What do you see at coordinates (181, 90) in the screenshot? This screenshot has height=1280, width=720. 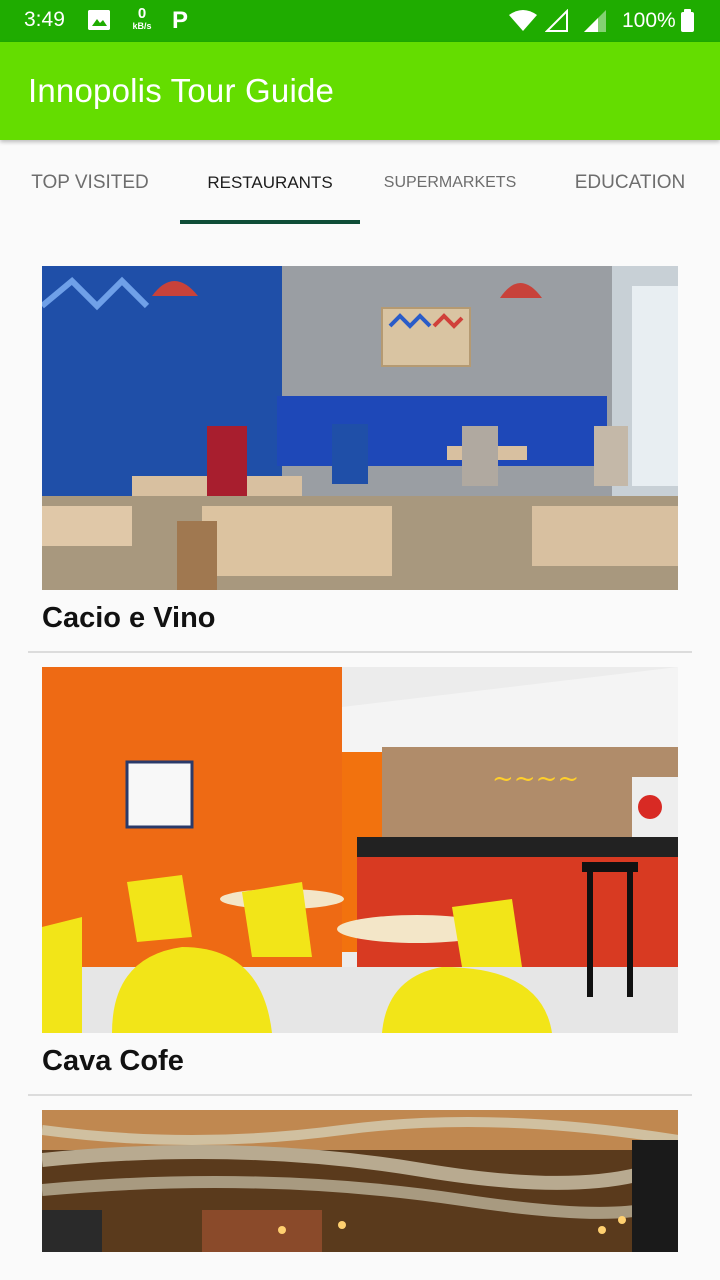 I see `app-title: Innopolis Tour Guide` at bounding box center [181, 90].